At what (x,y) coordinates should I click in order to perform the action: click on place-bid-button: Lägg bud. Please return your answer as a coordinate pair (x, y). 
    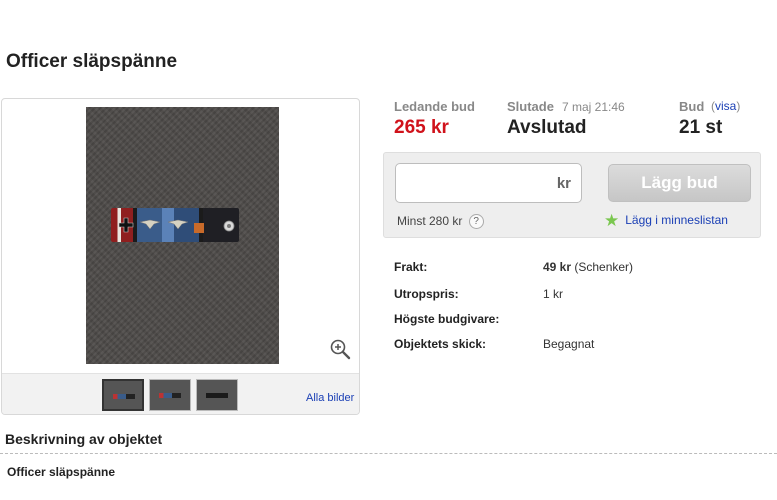
    Looking at the image, I should click on (679, 183).